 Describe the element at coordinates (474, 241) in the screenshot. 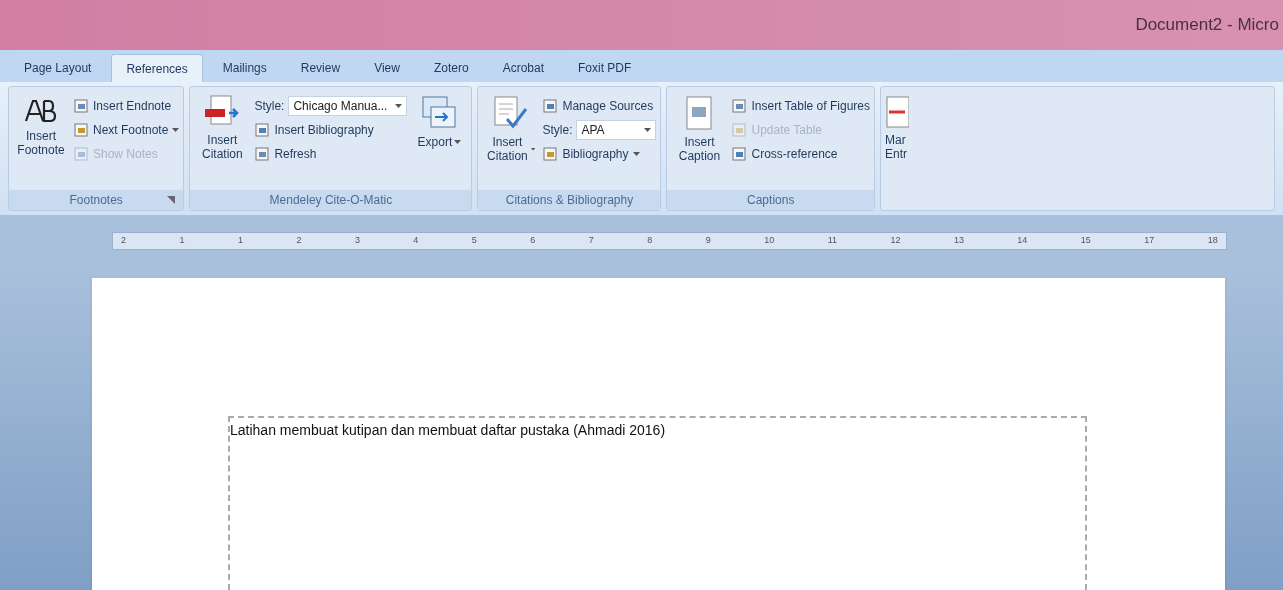

I see `ruler-number: 5` at that location.